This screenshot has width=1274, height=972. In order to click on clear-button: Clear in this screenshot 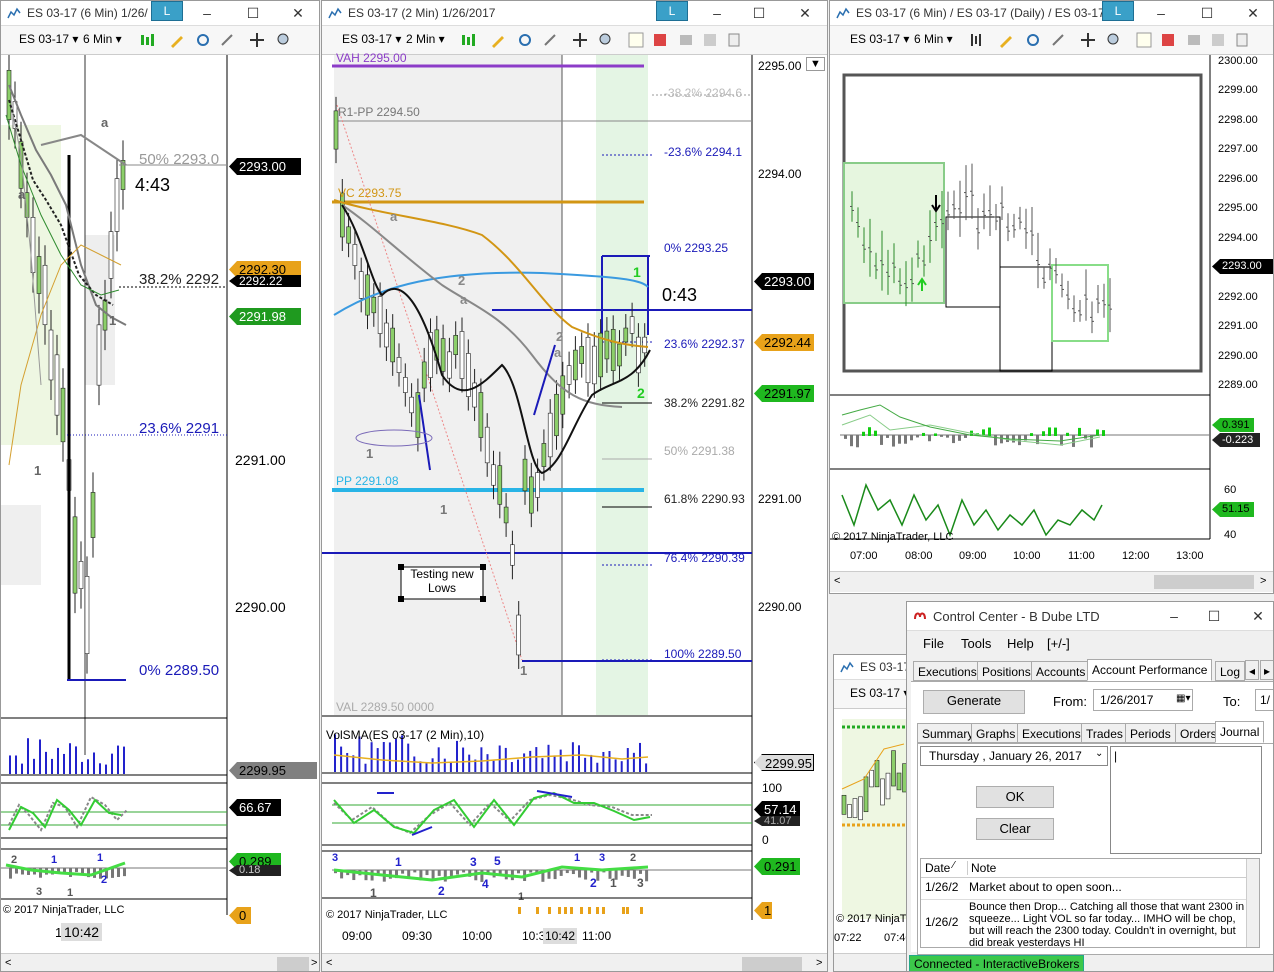, I will do `click(1015, 829)`.